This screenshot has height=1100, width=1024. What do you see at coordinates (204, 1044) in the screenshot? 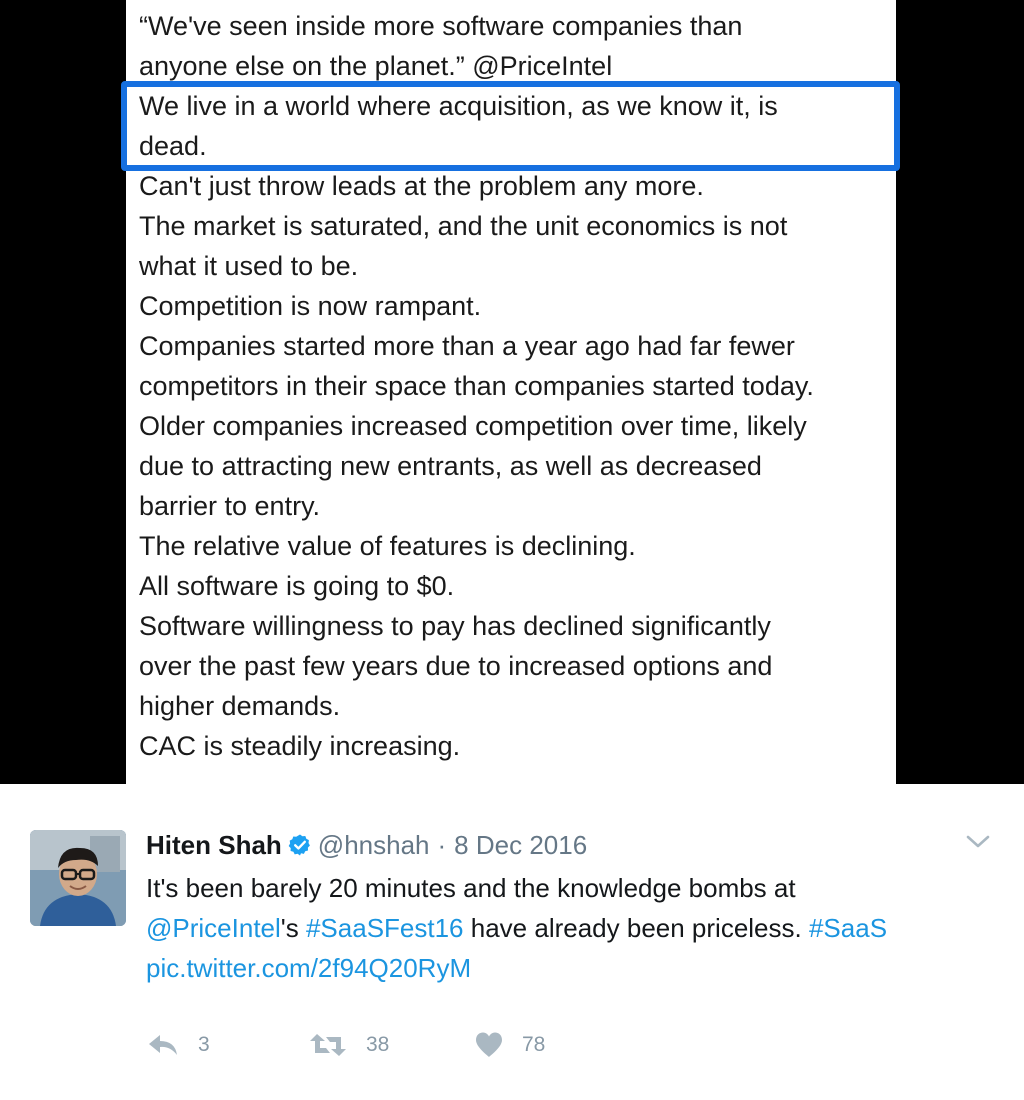
I see `reply-count: 3` at bounding box center [204, 1044].